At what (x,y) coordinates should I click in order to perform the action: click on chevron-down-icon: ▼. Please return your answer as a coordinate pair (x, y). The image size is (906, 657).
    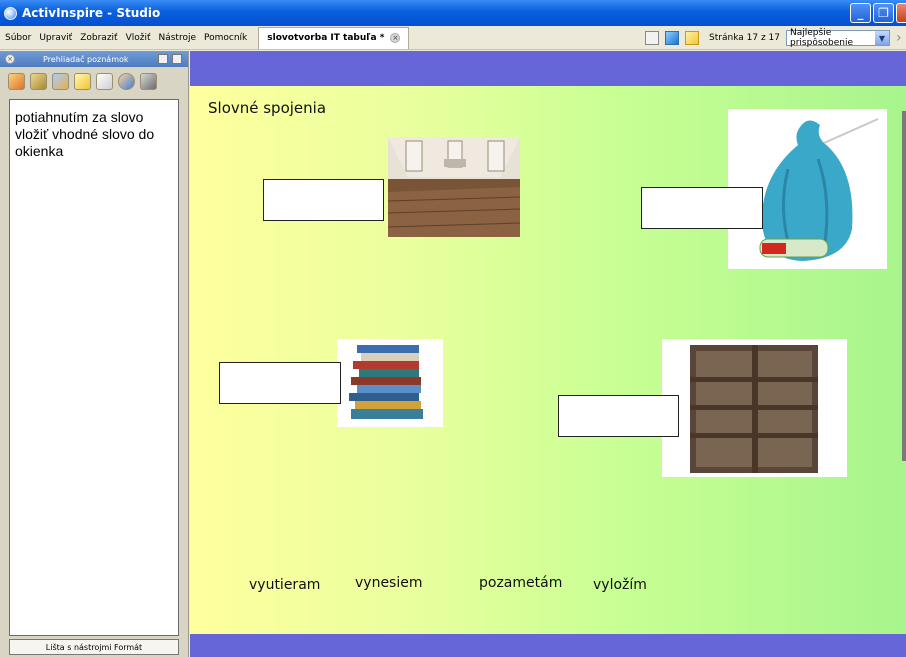
    Looking at the image, I should click on (882, 38).